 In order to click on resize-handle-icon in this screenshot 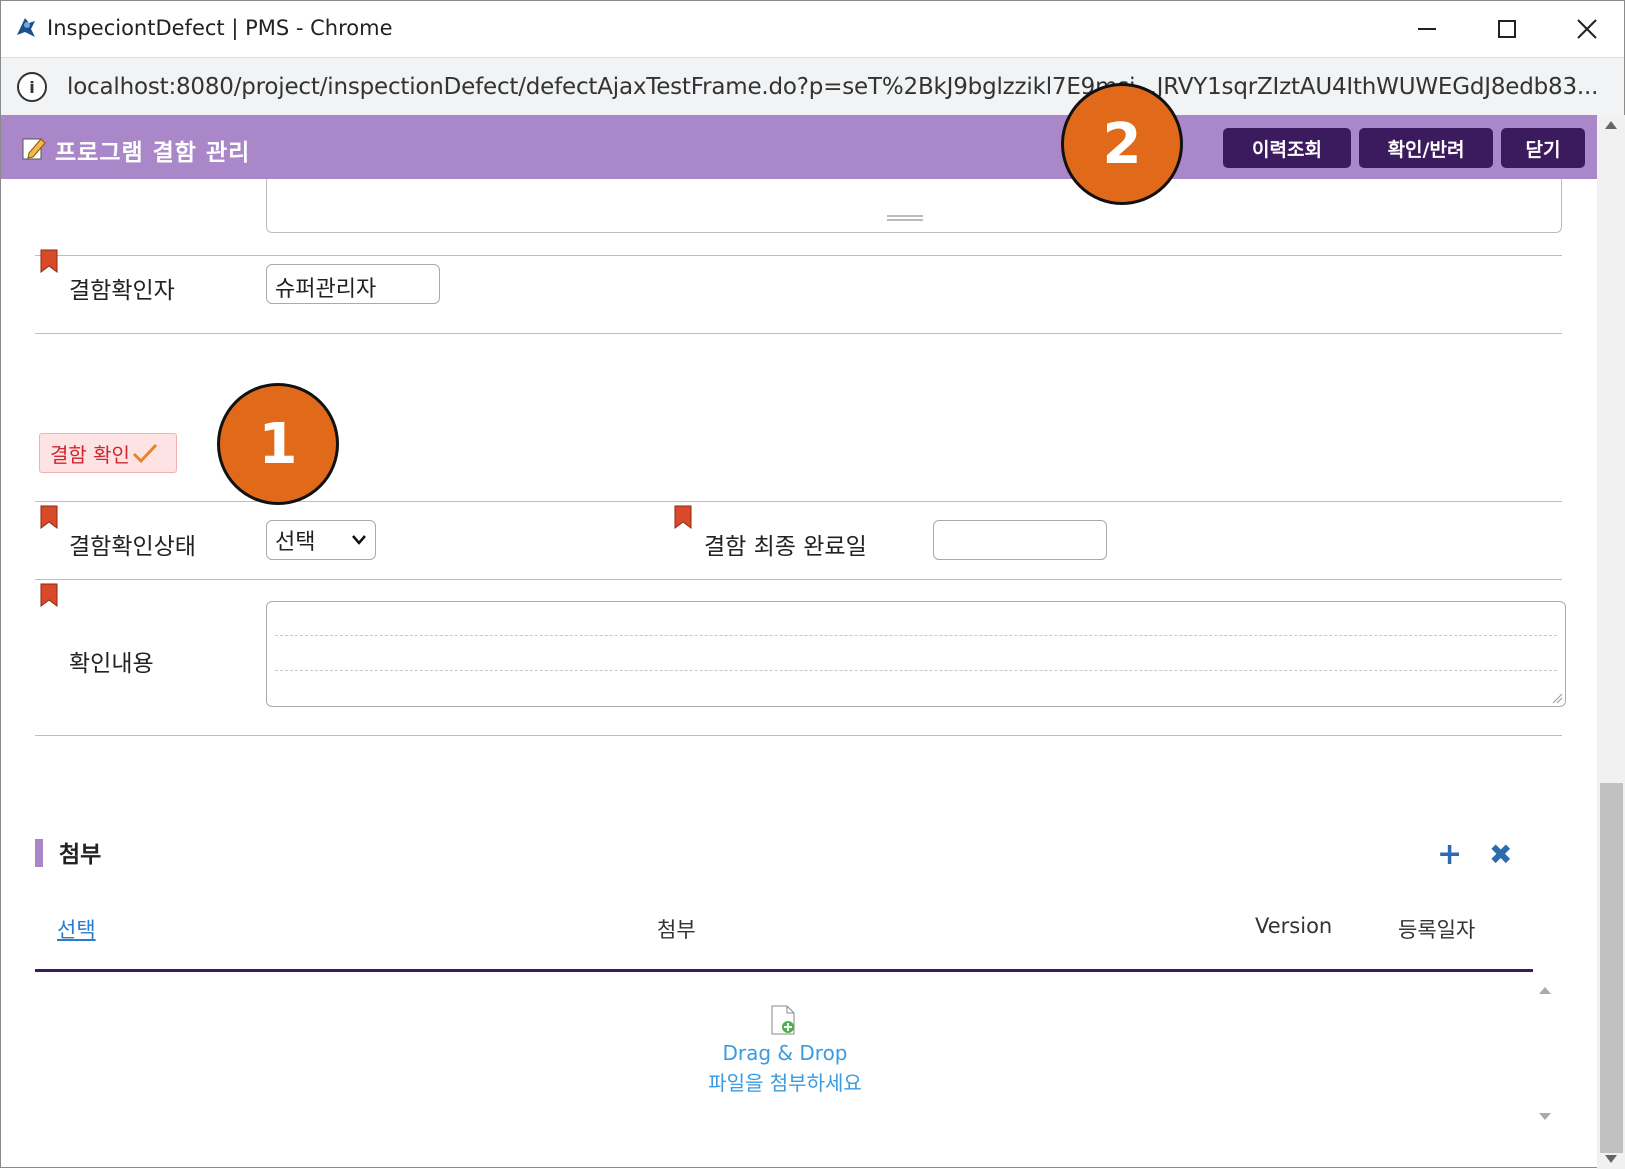, I will do `click(1557, 698)`.